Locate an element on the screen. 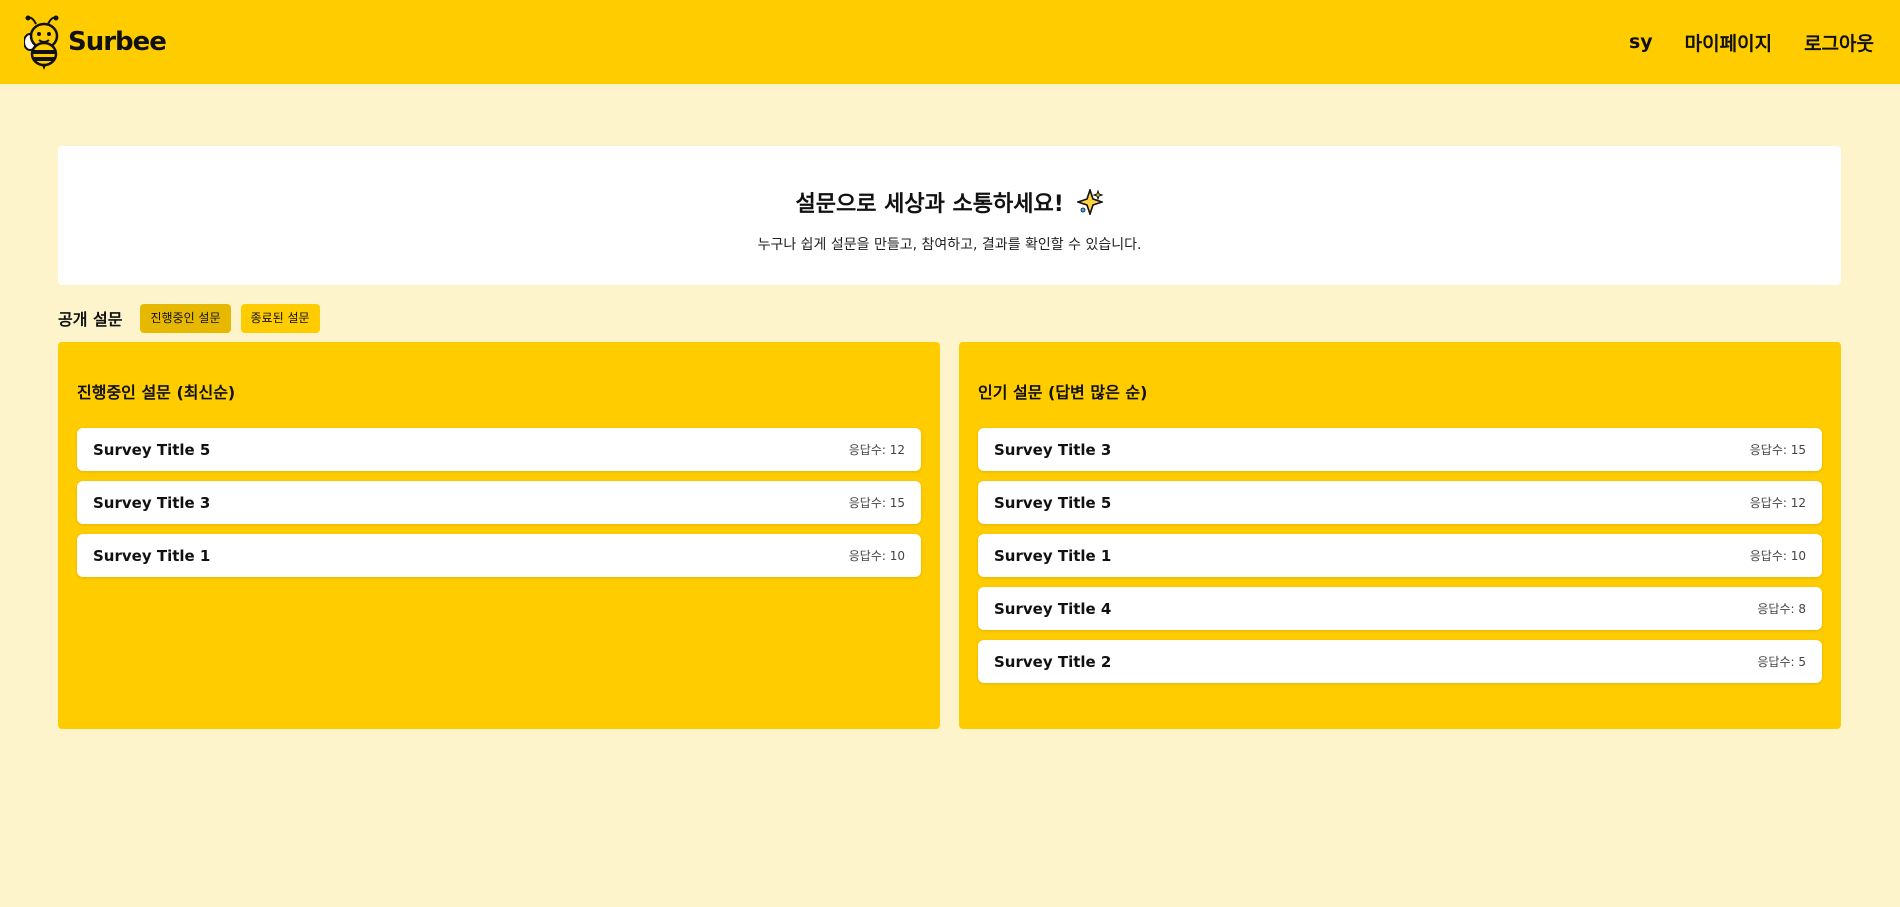 This screenshot has width=1900, height=907. panel-title: 진행중인 설문 (최신순) is located at coordinates (156, 392).